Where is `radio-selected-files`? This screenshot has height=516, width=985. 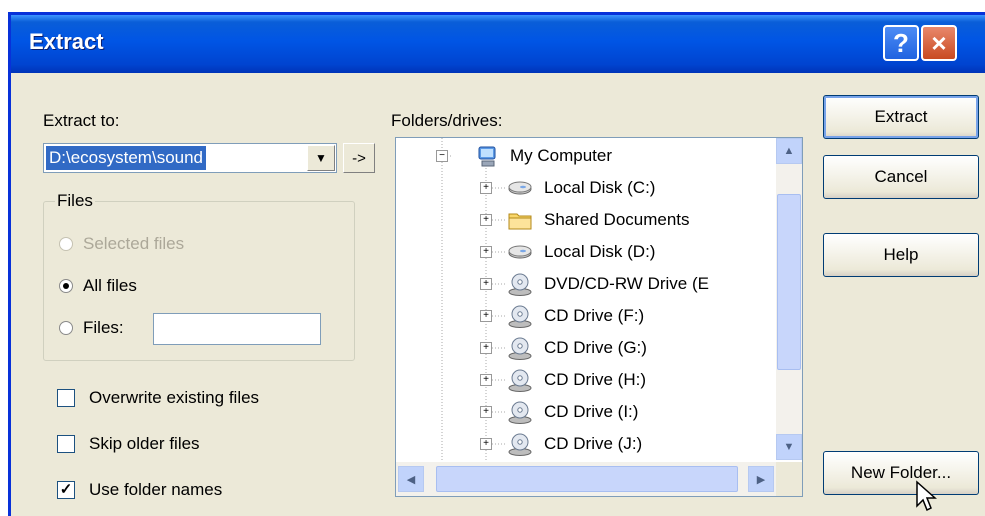
radio-selected-files is located at coordinates (66, 244).